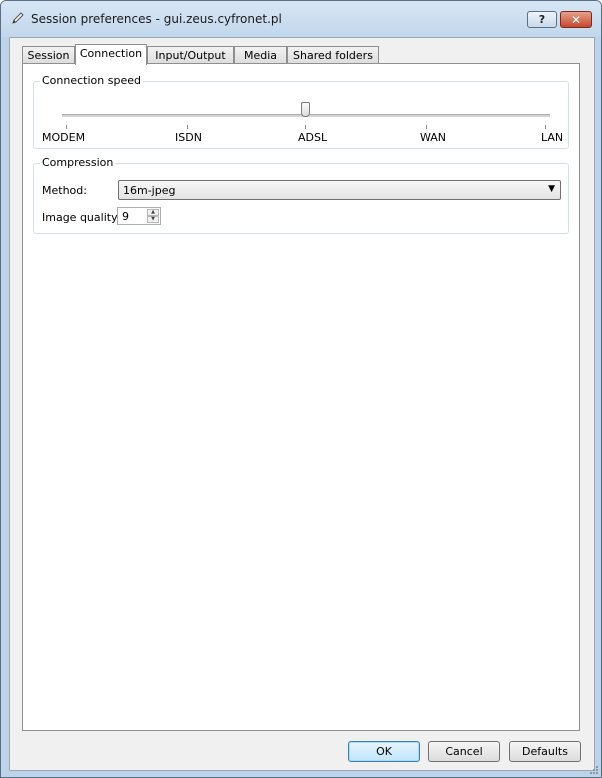 This screenshot has width=602, height=778. I want to click on close-button: ✕, so click(576, 19).